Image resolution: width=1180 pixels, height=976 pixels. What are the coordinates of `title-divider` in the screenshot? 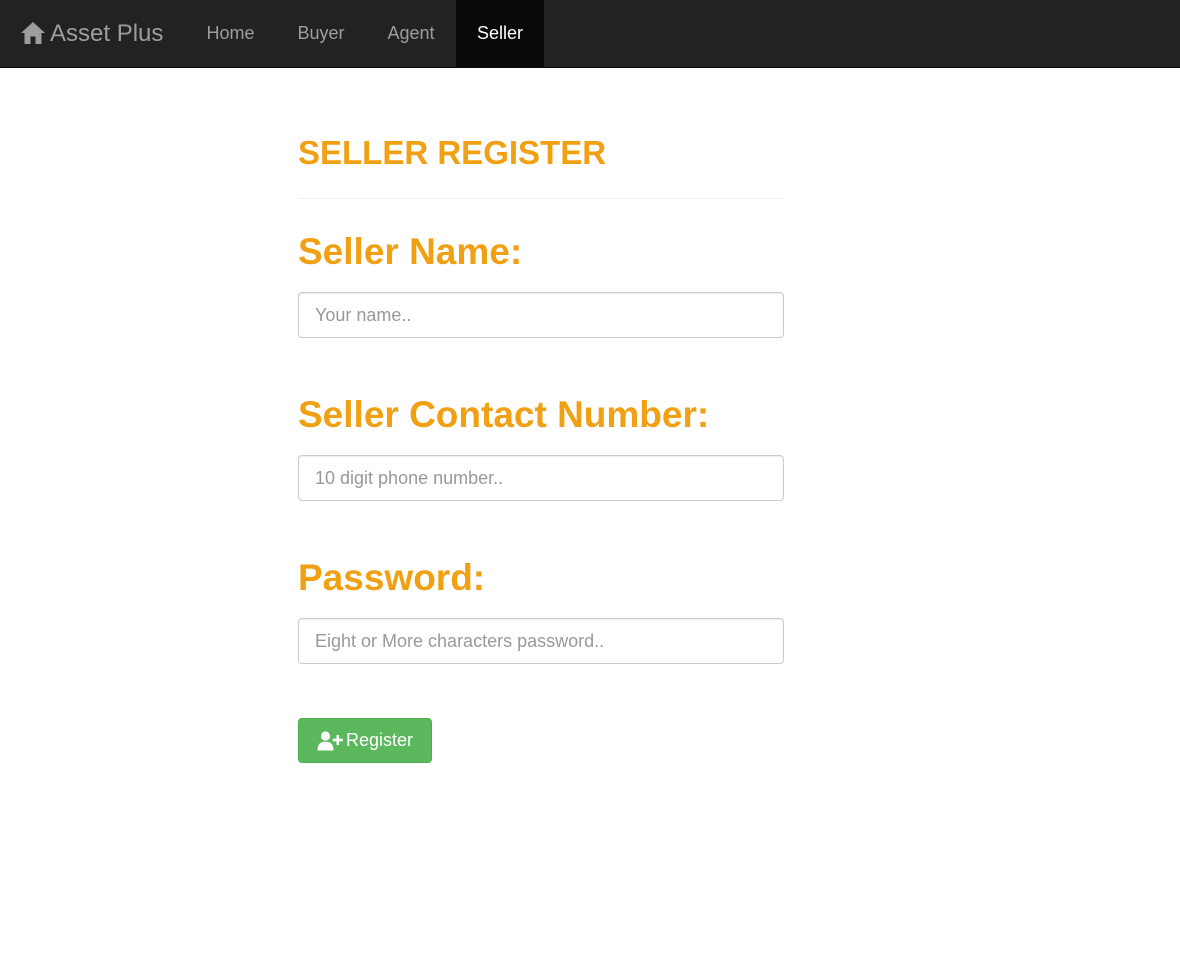 It's located at (541, 198).